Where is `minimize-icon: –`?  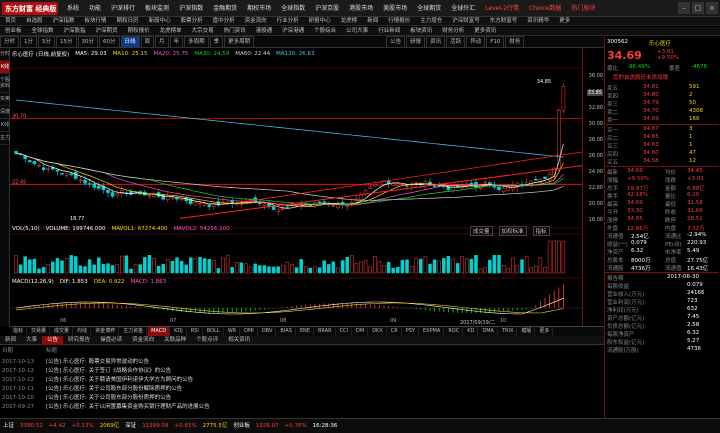
minimize-icon: – is located at coordinates (684, 8).